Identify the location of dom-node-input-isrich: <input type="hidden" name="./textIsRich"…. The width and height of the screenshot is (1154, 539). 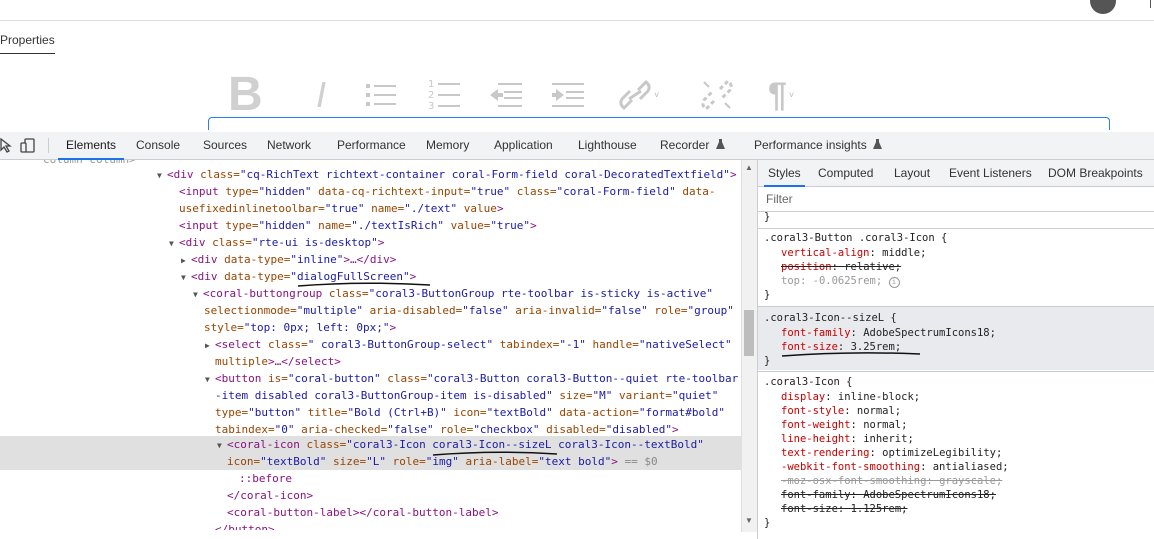
(358, 225).